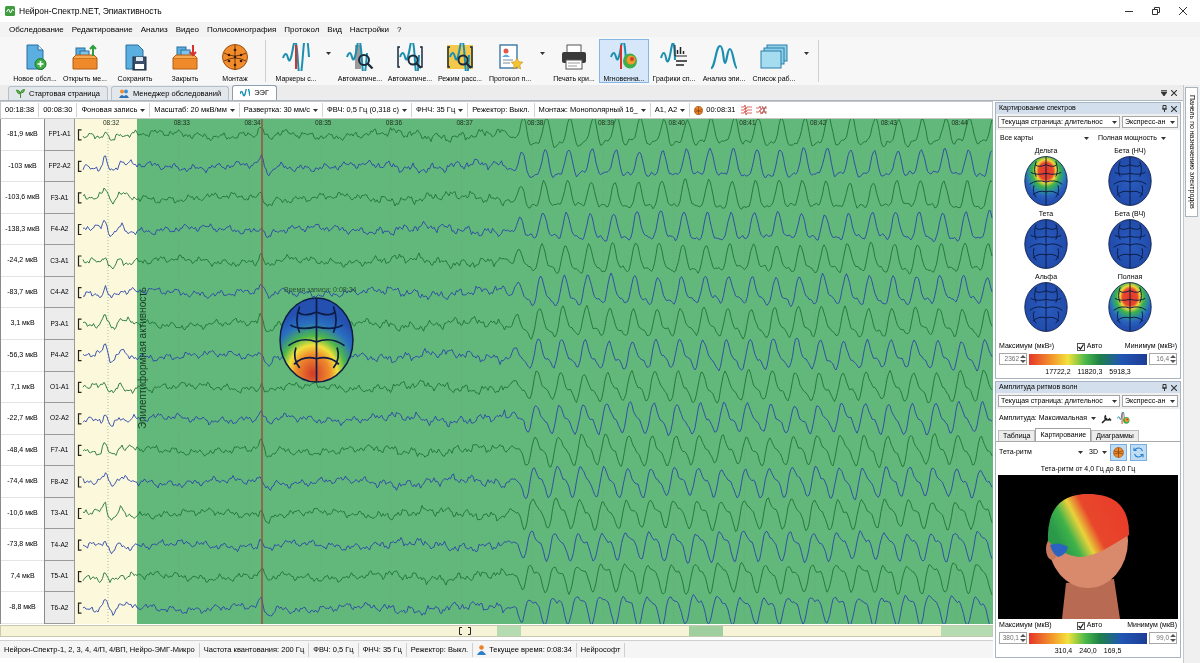 The width and height of the screenshot is (1200, 663). What do you see at coordinates (1129, 11) in the screenshot?
I see `minimize-icon` at bounding box center [1129, 11].